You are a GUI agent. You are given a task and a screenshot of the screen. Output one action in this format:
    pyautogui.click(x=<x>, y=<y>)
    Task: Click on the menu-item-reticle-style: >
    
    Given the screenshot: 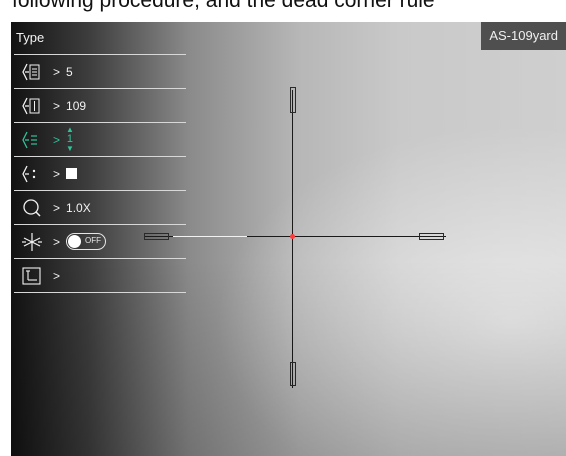 What is the action you would take?
    pyautogui.click(x=100, y=174)
    